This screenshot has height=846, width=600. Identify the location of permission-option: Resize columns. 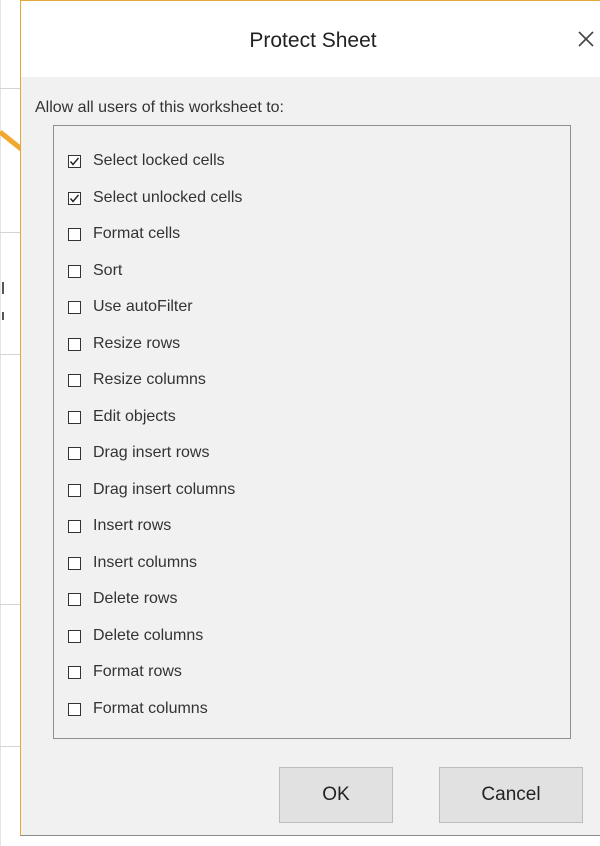
(137, 380).